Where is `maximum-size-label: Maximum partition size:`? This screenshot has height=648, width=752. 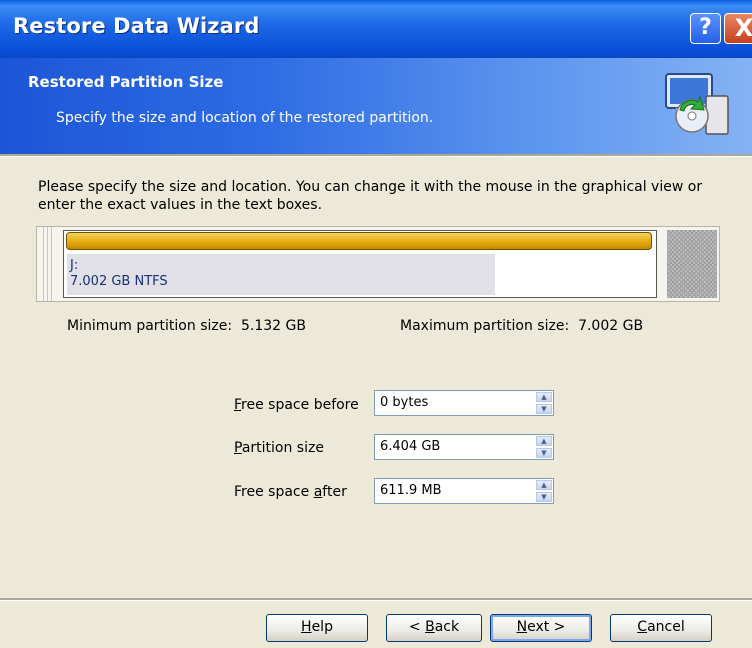 maximum-size-label: Maximum partition size: is located at coordinates (485, 326).